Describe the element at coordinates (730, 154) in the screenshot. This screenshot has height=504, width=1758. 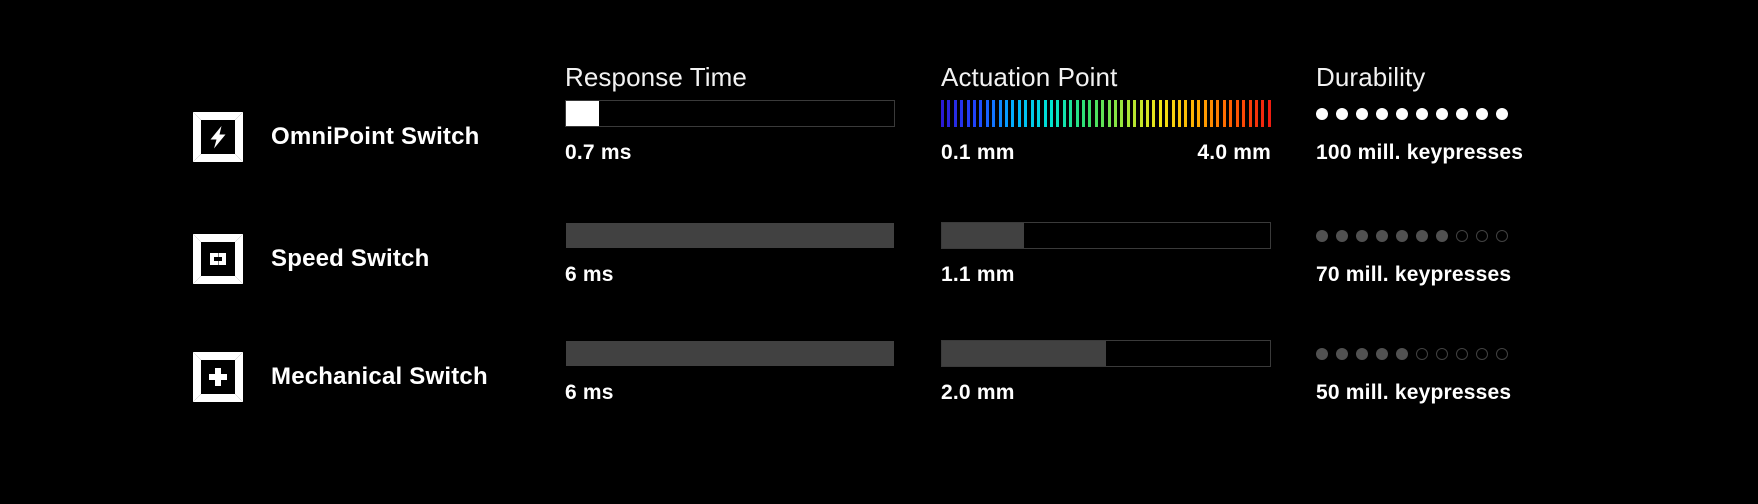
I see `response-time-values: 0.7 ms` at that location.